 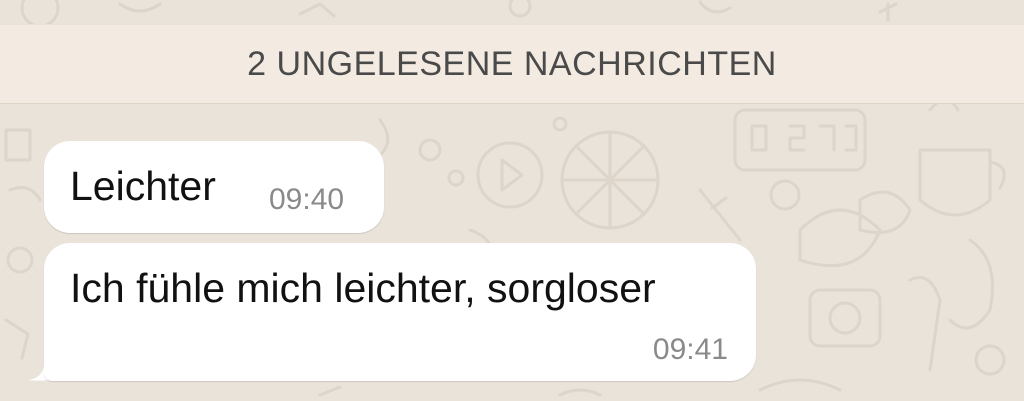 I want to click on message-timestamp: 09:40, so click(x=307, y=199).